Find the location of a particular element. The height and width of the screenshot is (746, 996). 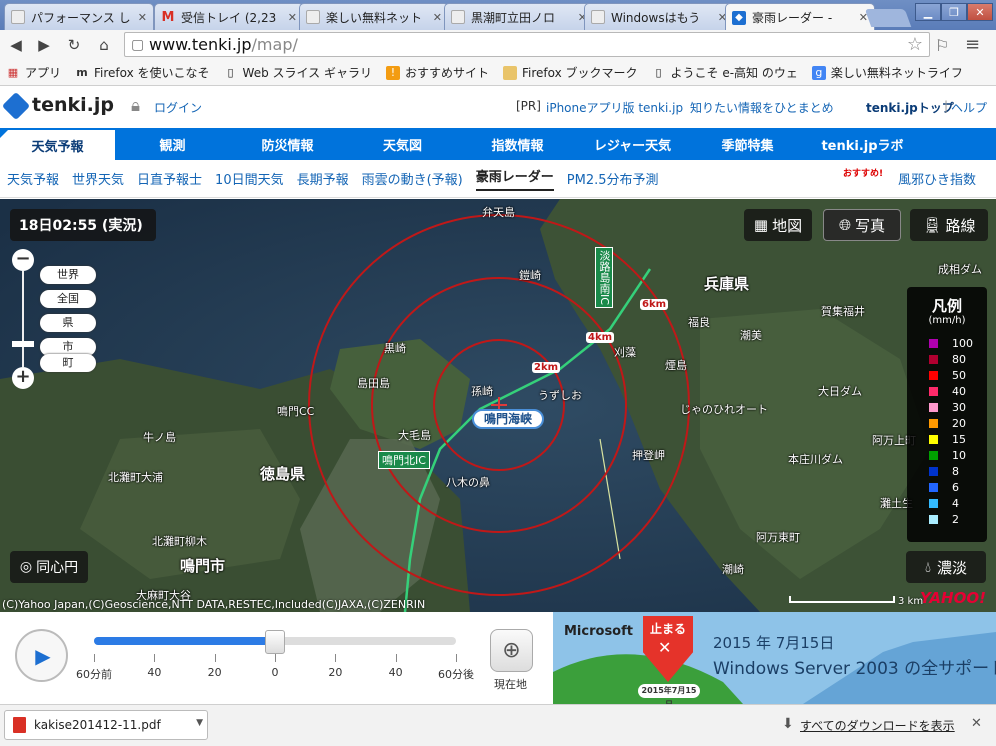

download-item: kakise201412-11.pdf ▼ is located at coordinates (106, 725).